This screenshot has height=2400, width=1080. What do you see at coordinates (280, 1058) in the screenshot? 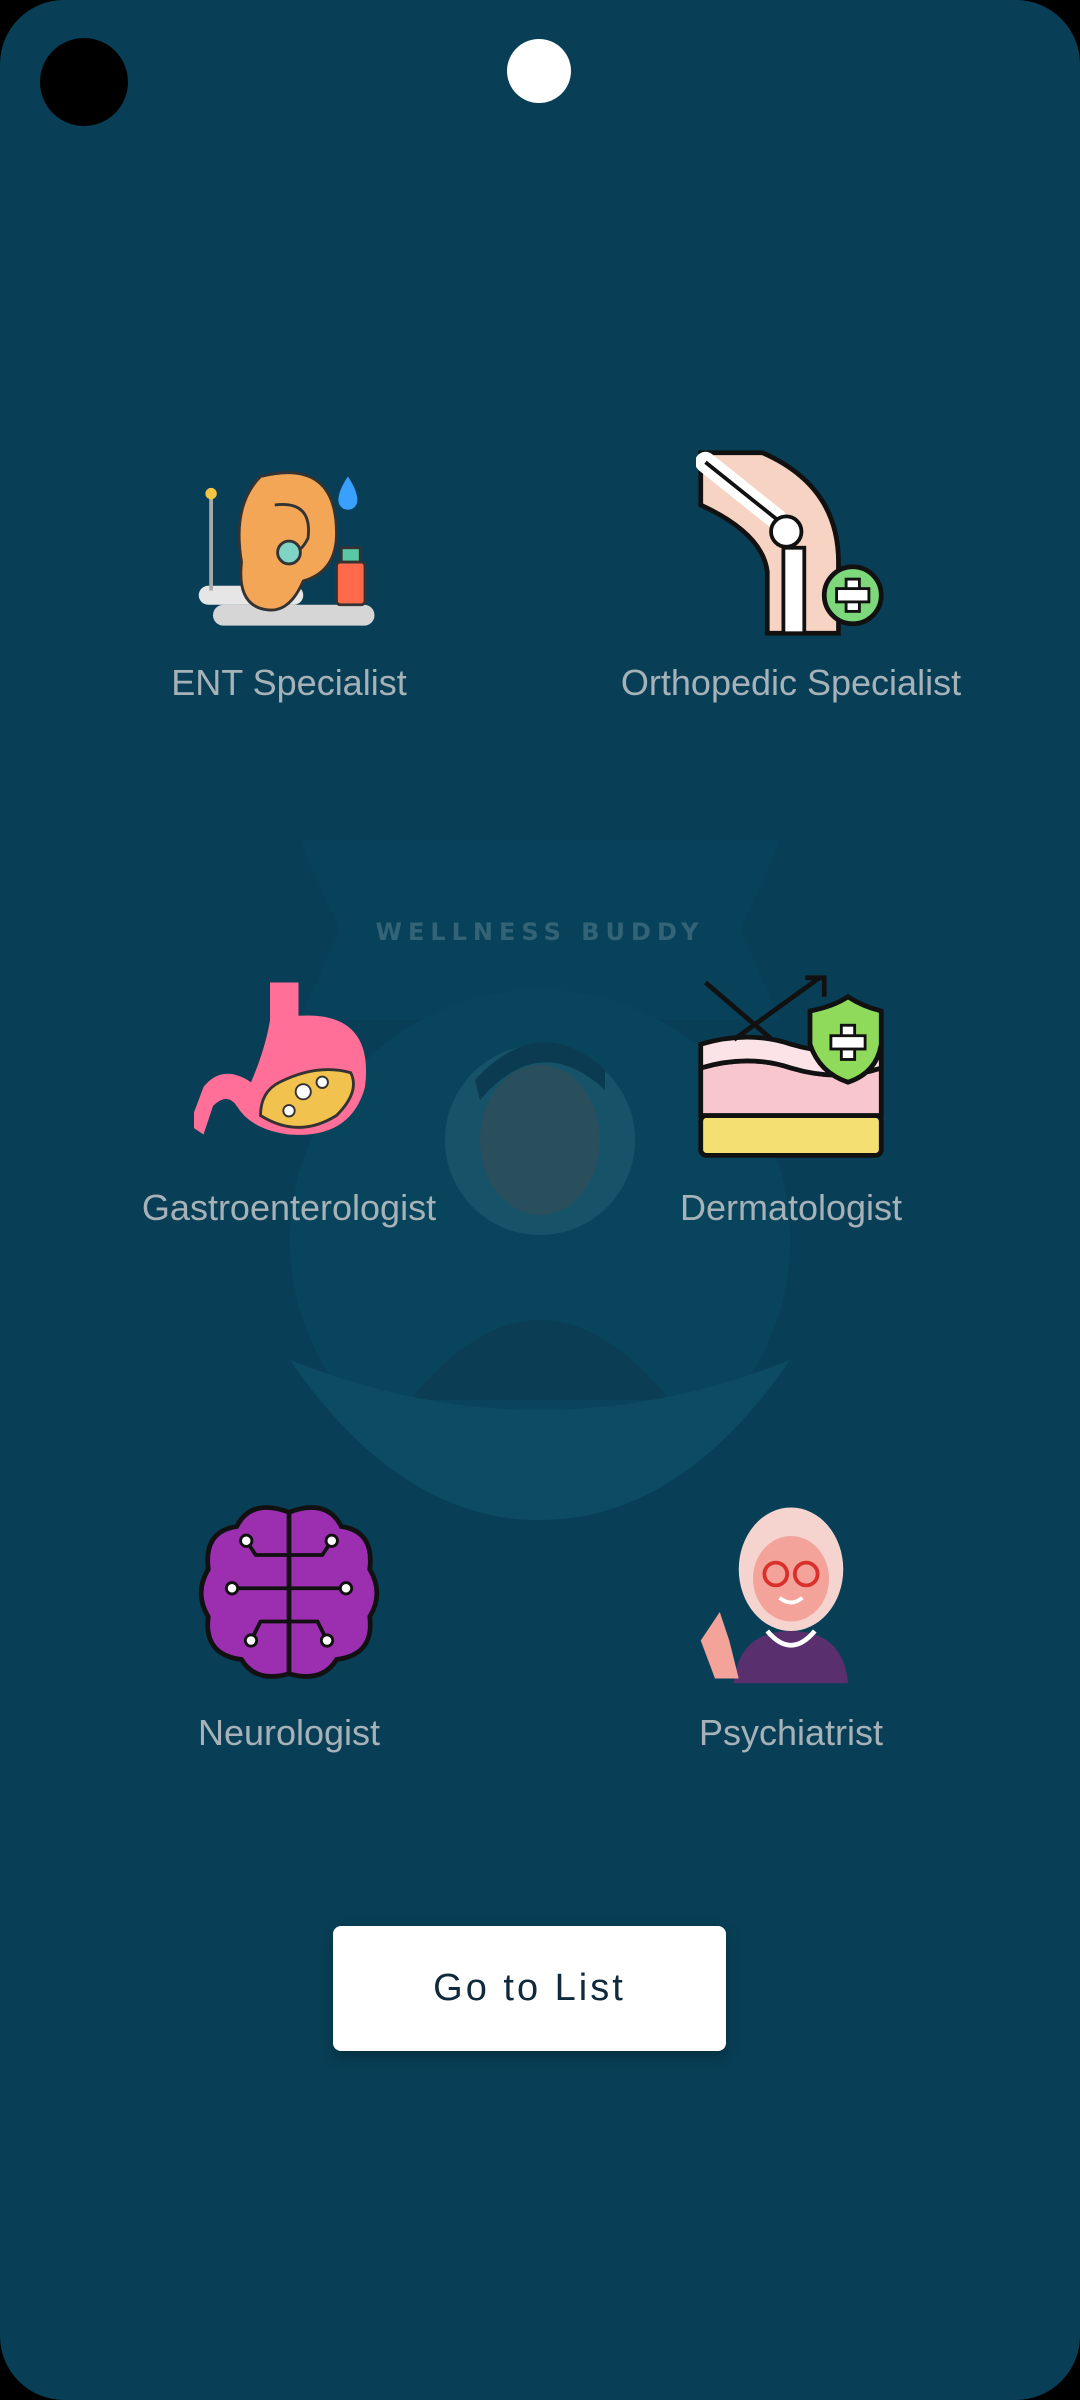
I see `stomach-icon` at bounding box center [280, 1058].